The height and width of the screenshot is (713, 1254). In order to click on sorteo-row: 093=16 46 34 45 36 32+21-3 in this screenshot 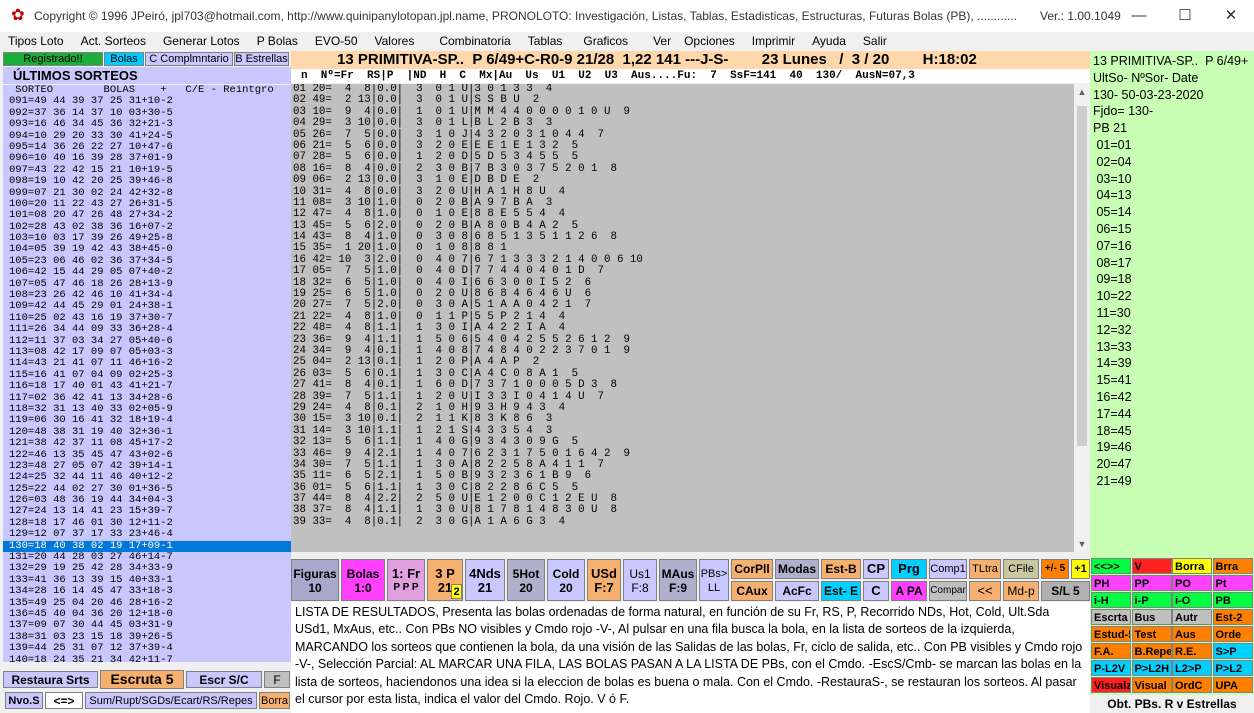, I will do `click(147, 124)`.